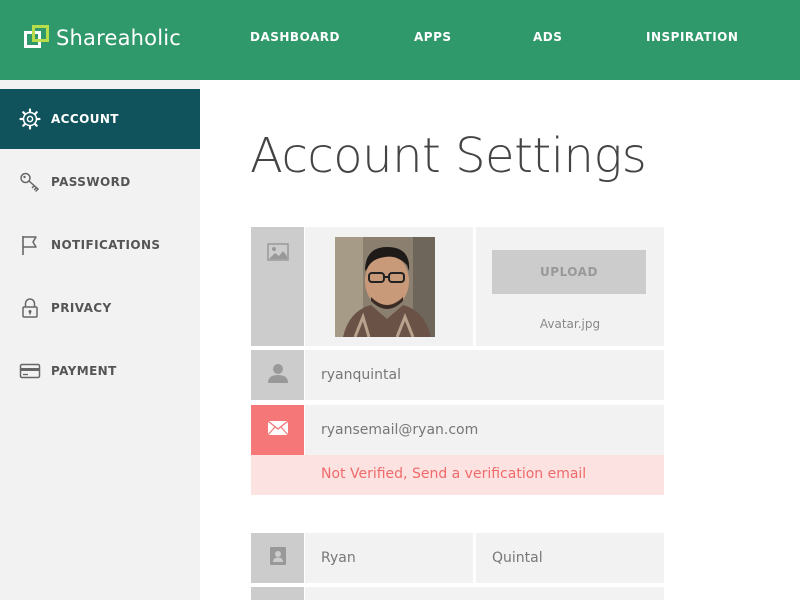 This screenshot has width=800, height=600. Describe the element at coordinates (277, 593) in the screenshot. I see `next-row-icon-cell` at that location.